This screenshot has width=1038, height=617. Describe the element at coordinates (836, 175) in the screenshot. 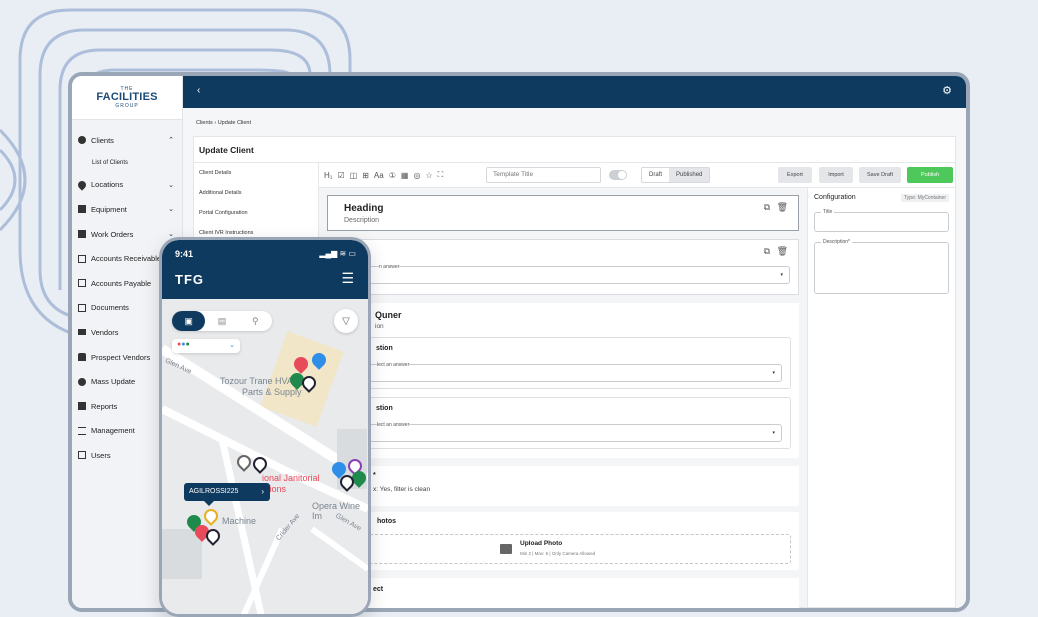

I see `import-button: Import` at that location.